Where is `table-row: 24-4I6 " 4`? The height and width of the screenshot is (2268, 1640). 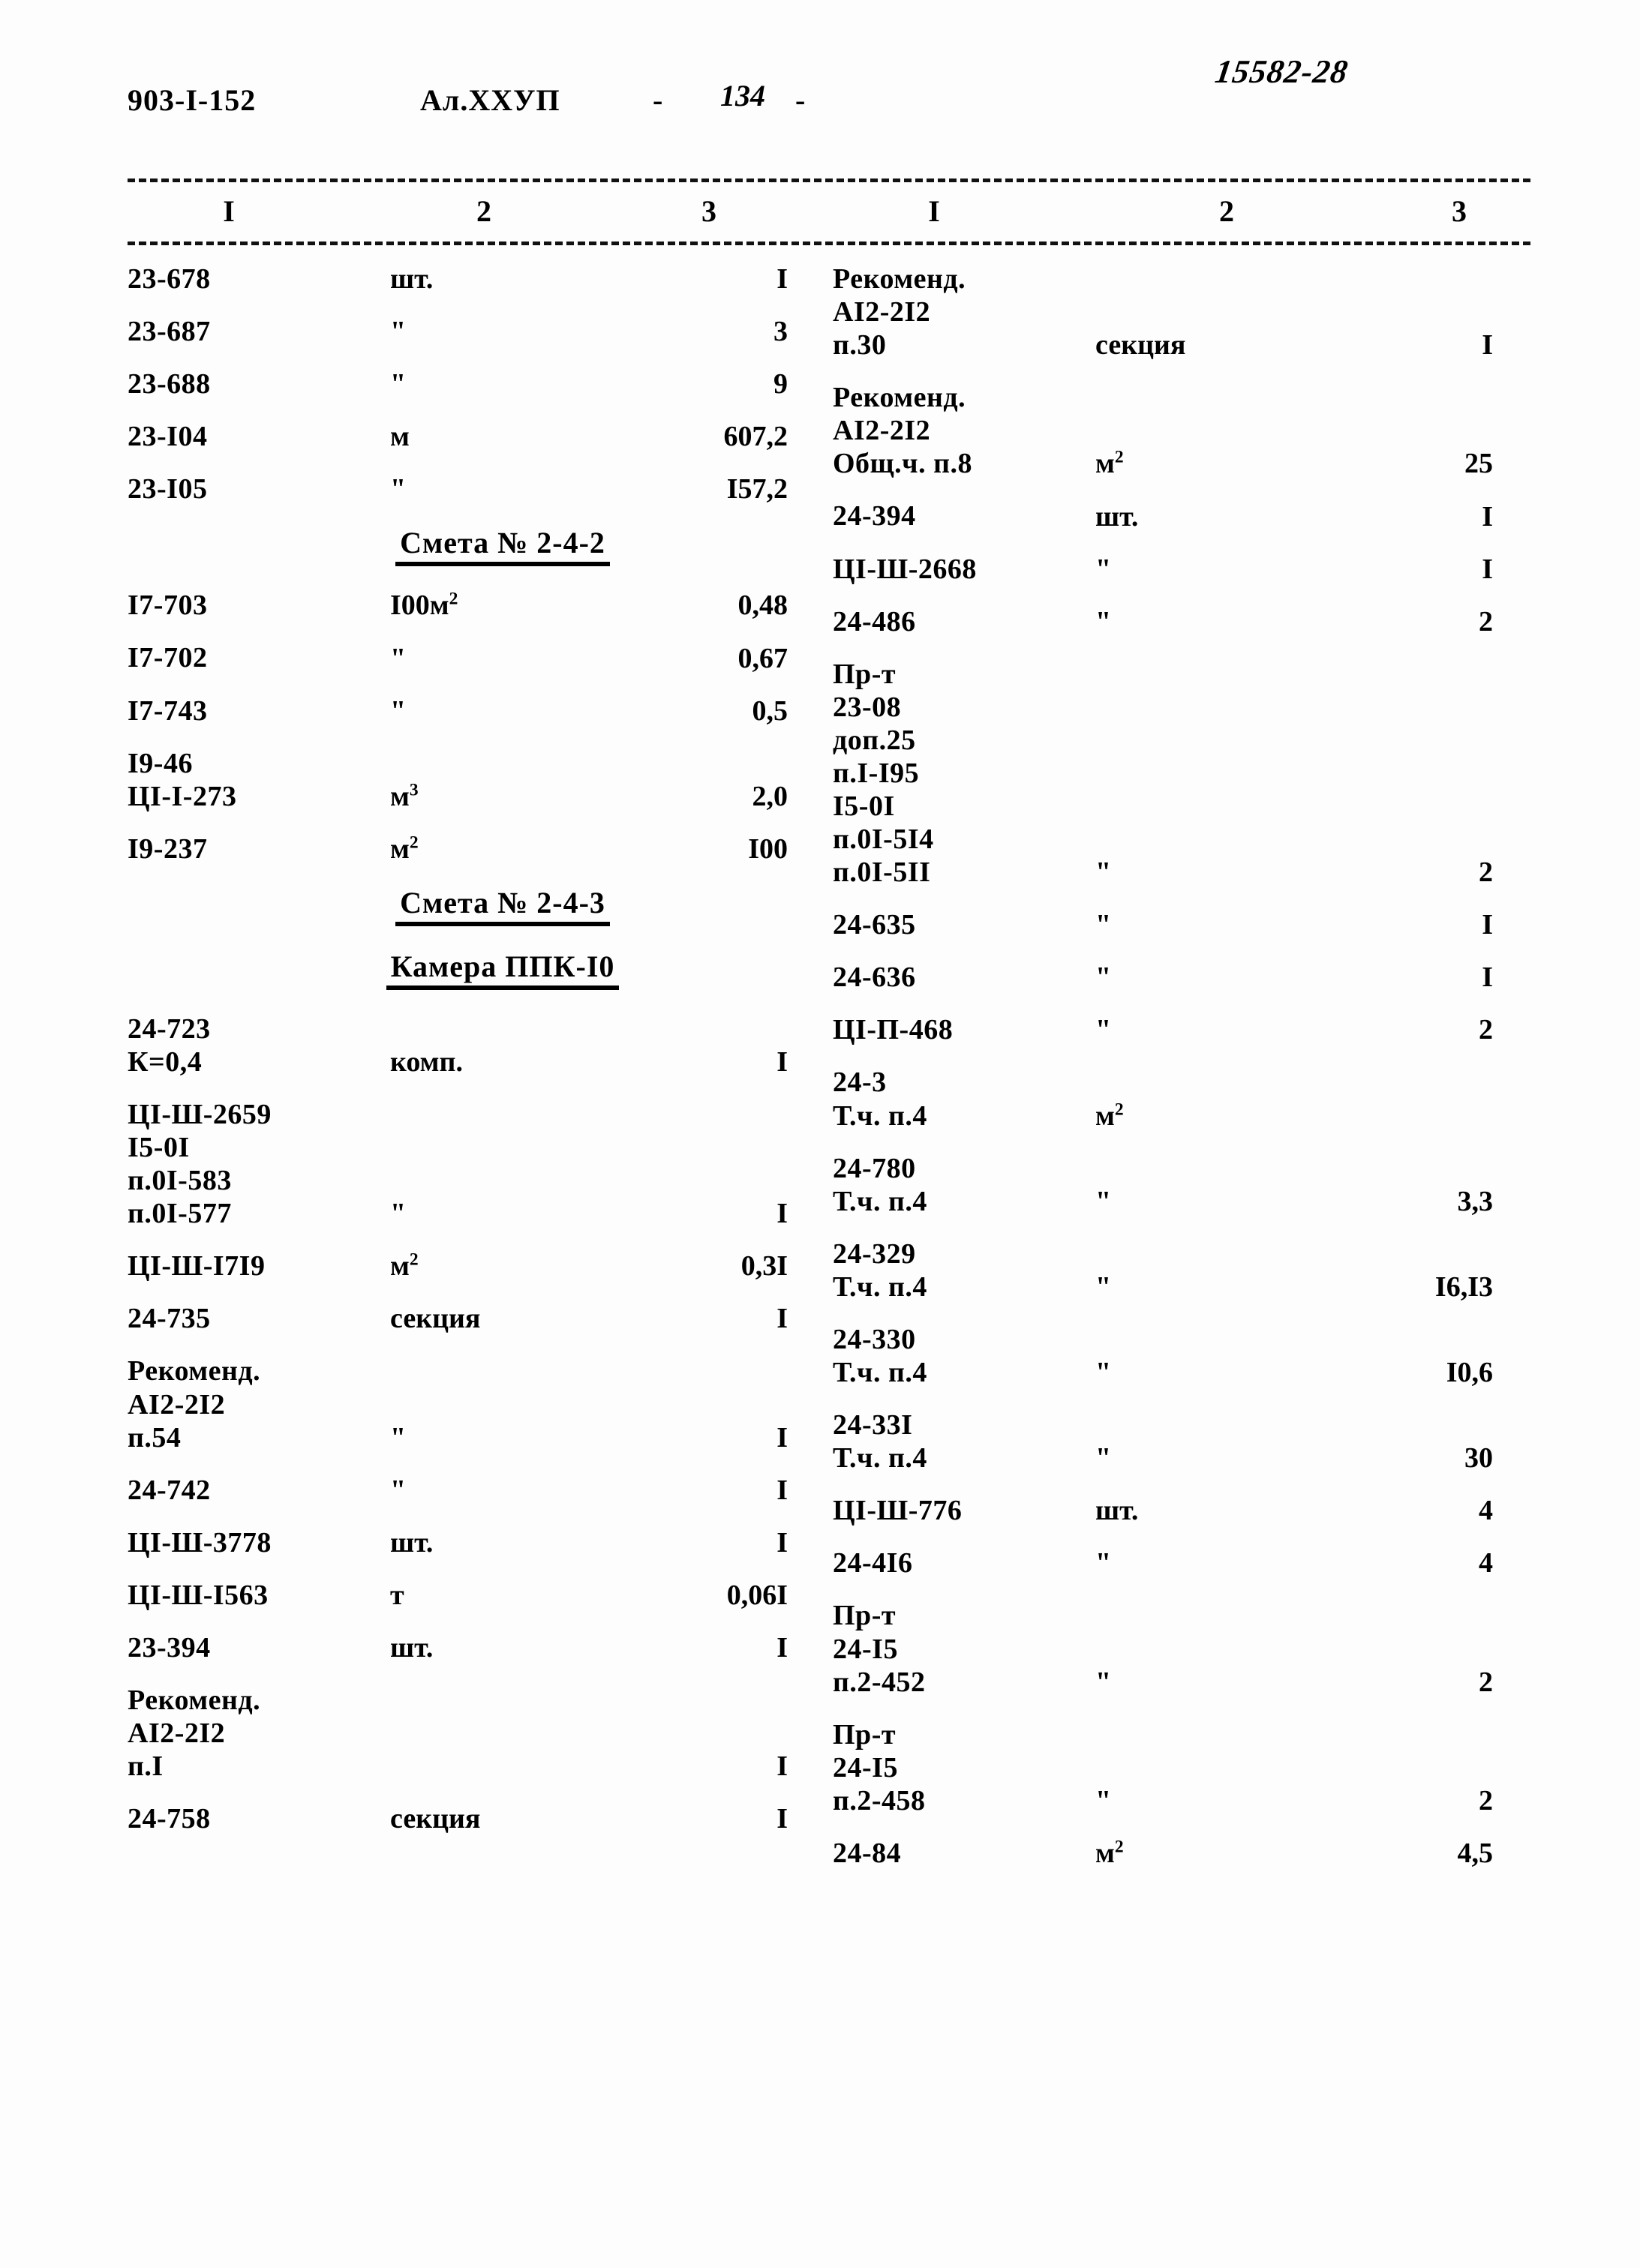
table-row: 24-4I6 " 4 is located at coordinates (1208, 1563).